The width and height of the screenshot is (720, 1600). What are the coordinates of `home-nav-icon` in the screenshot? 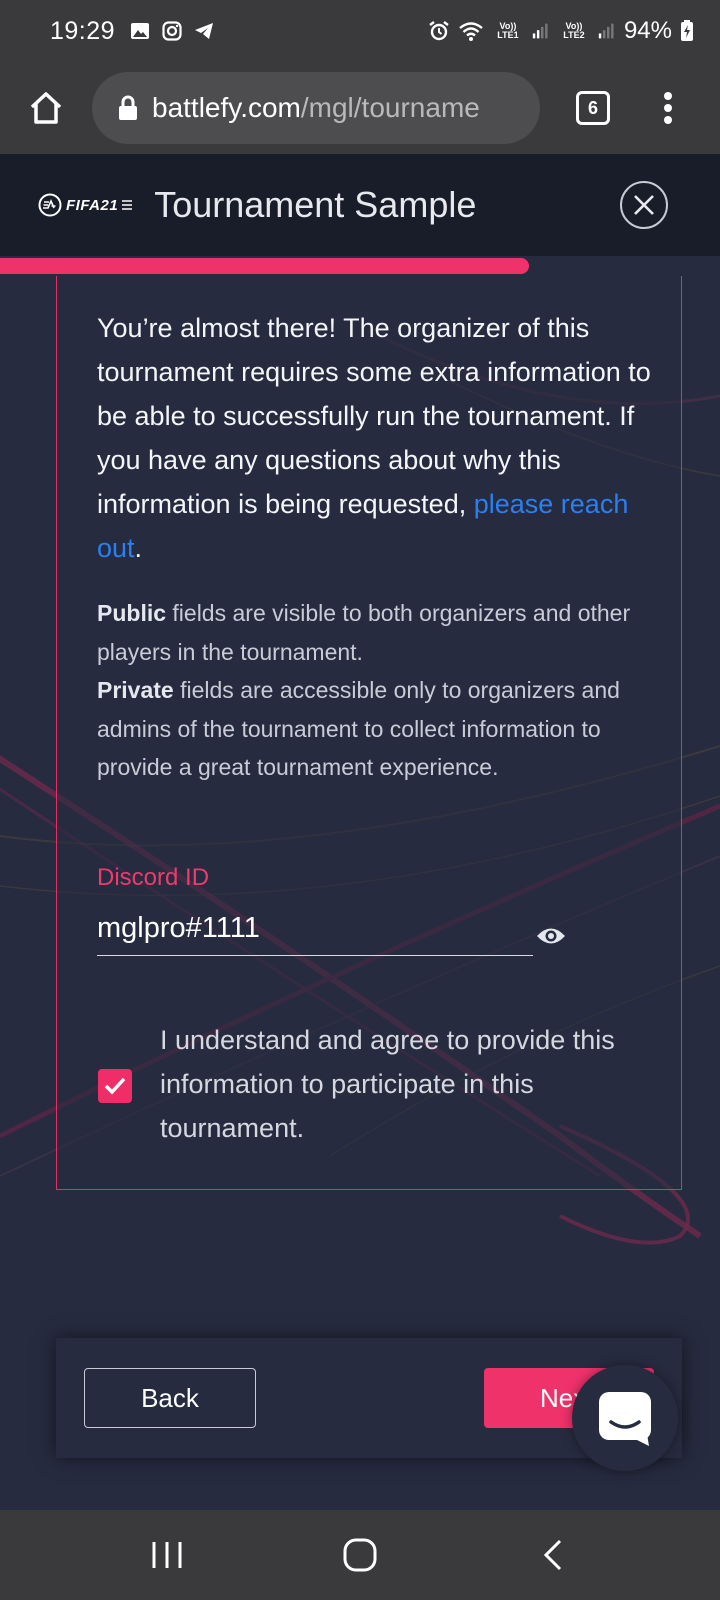 It's located at (360, 1555).